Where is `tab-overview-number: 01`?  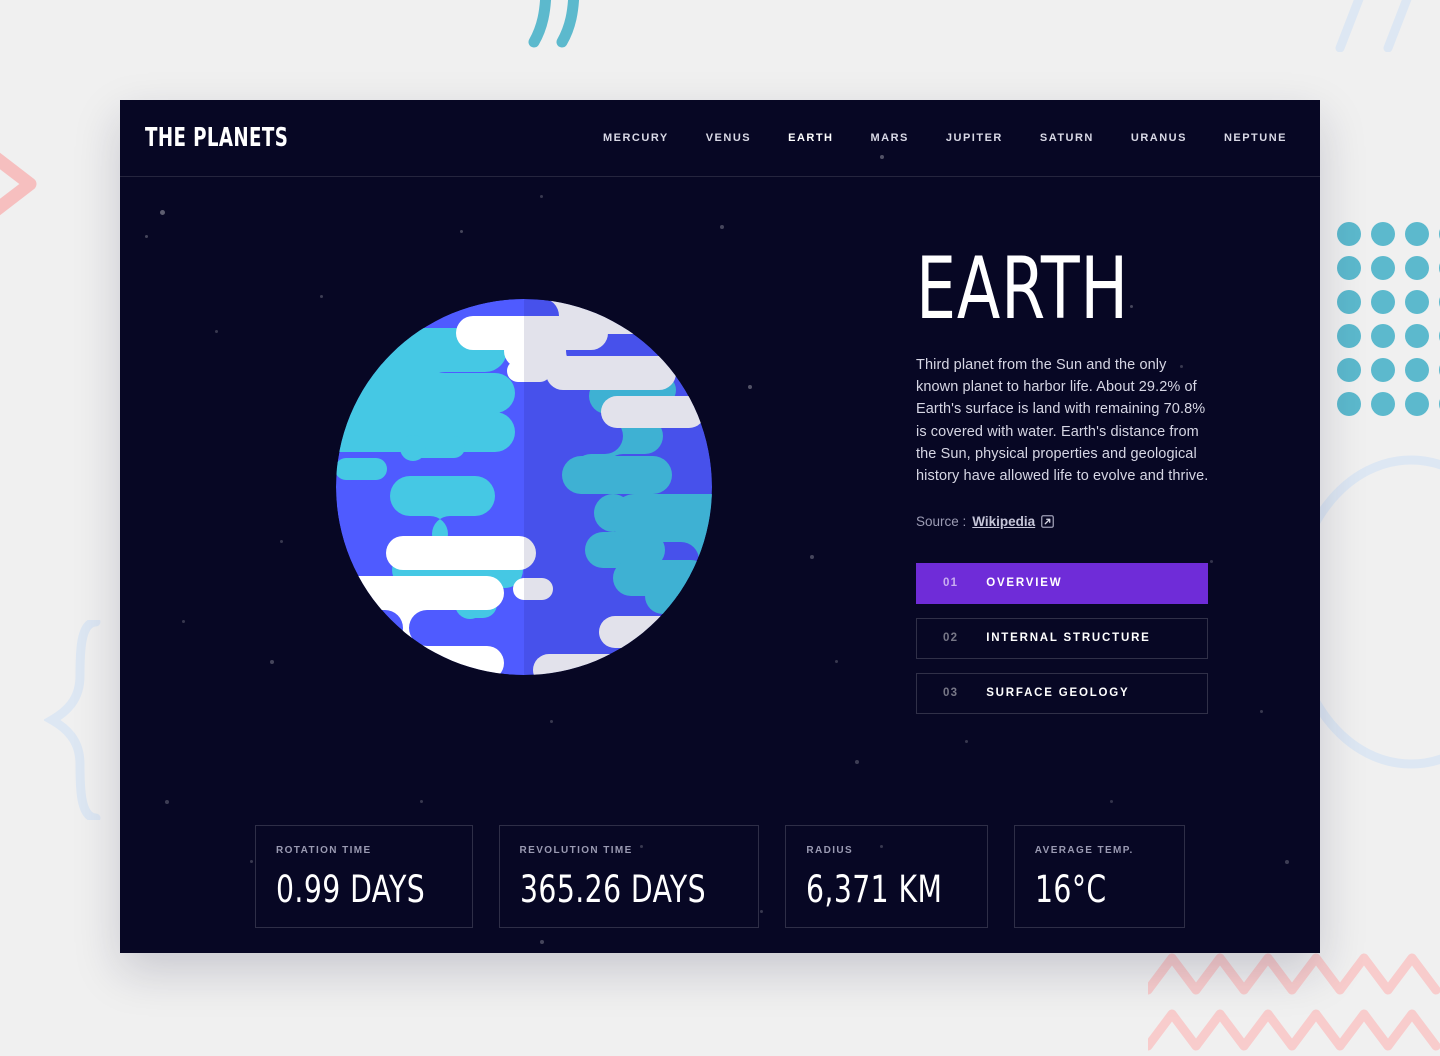
tab-overview-number: 01 is located at coordinates (951, 583).